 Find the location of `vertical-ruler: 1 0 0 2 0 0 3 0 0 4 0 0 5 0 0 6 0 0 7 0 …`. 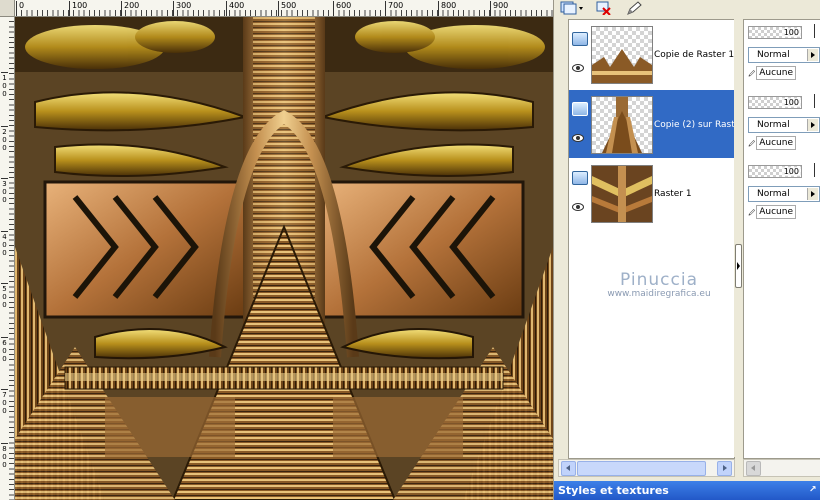

vertical-ruler: 1 0 0 2 0 0 3 0 0 4 0 0 5 0 0 6 0 0 7 0 … is located at coordinates (7, 258).